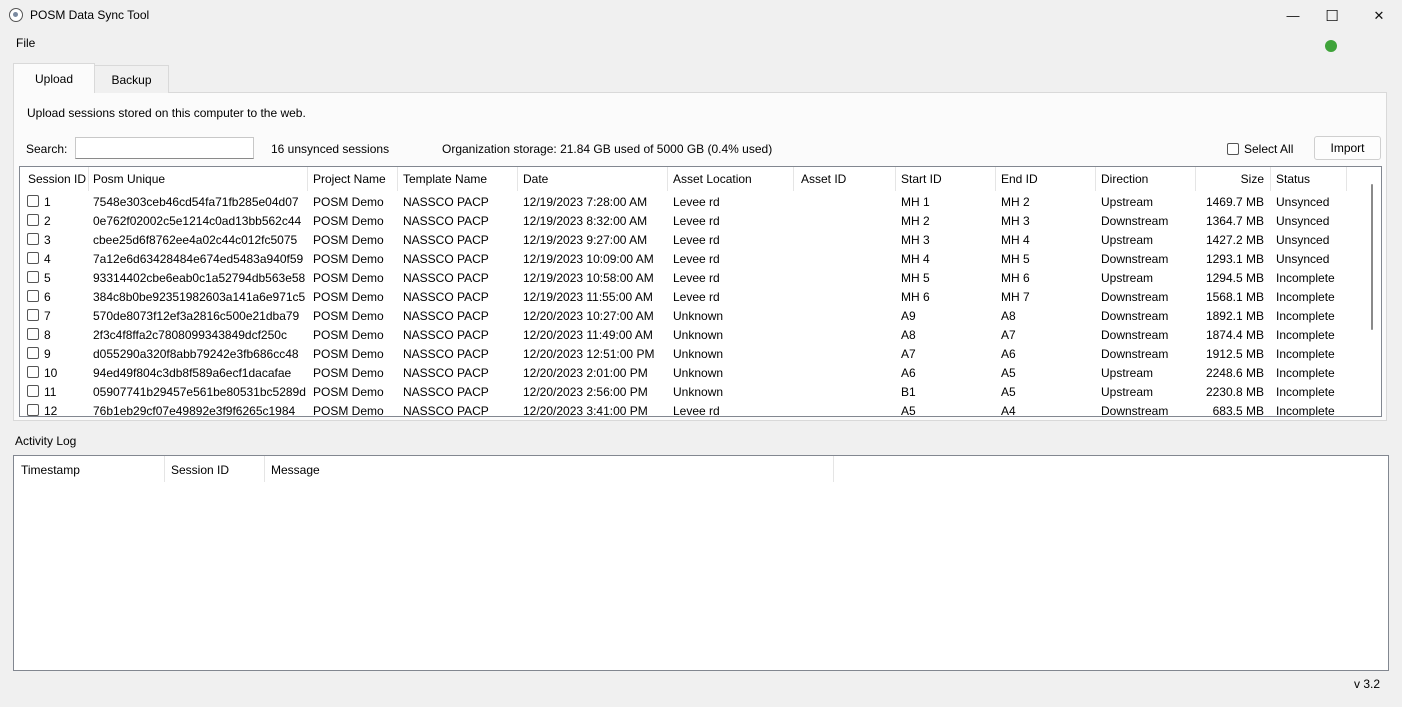  What do you see at coordinates (921, 181) in the screenshot?
I see `column-header-start-id: Start ID` at bounding box center [921, 181].